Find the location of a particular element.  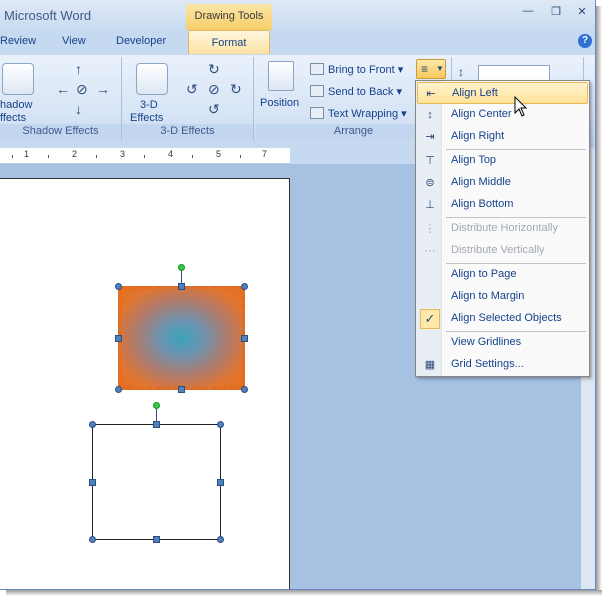

app-title: Microsoft Word is located at coordinates (48, 15).